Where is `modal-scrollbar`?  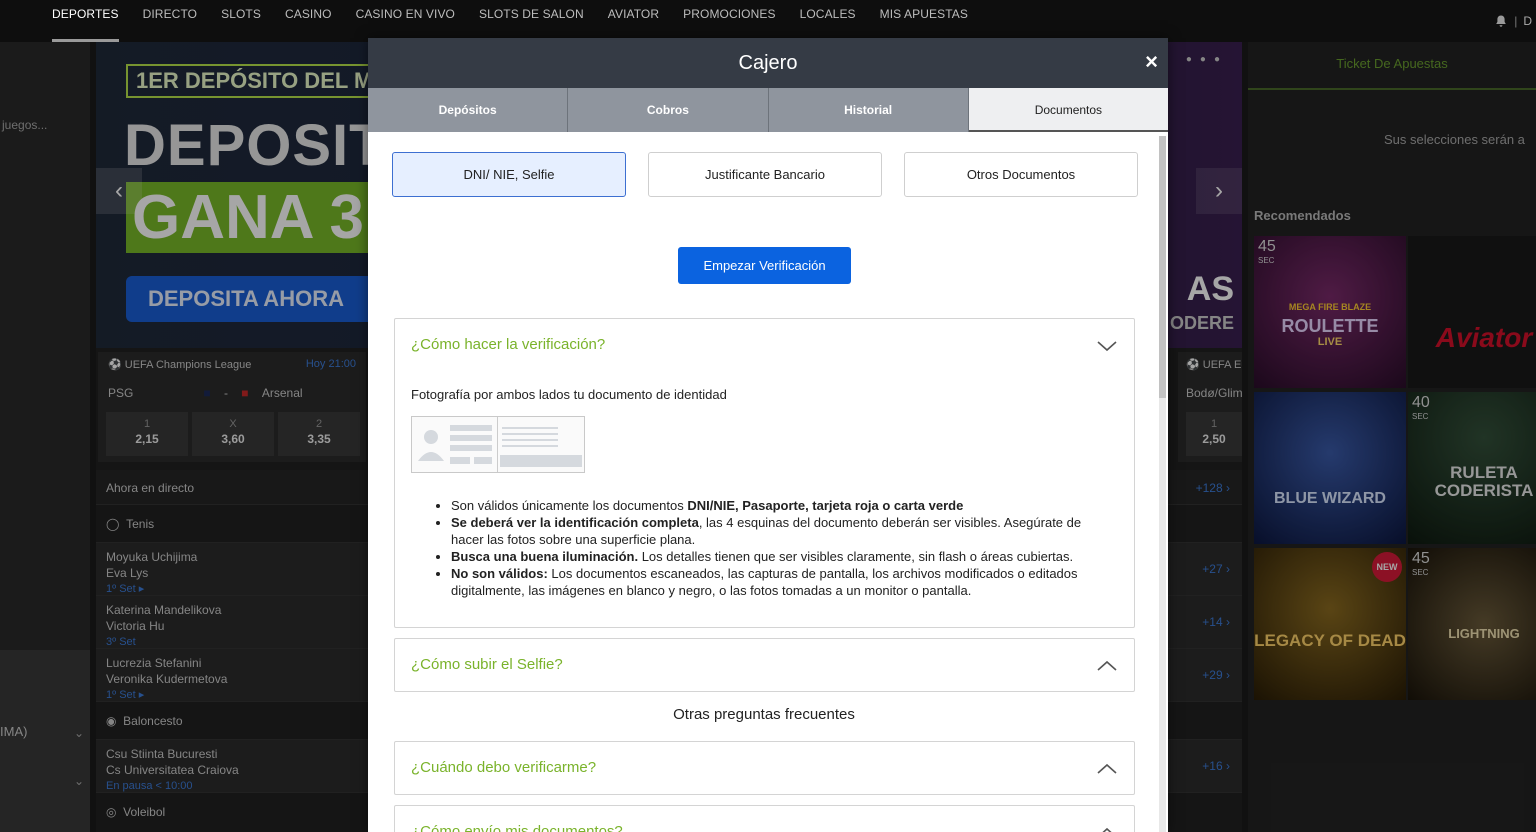
modal-scrollbar is located at coordinates (1162, 484).